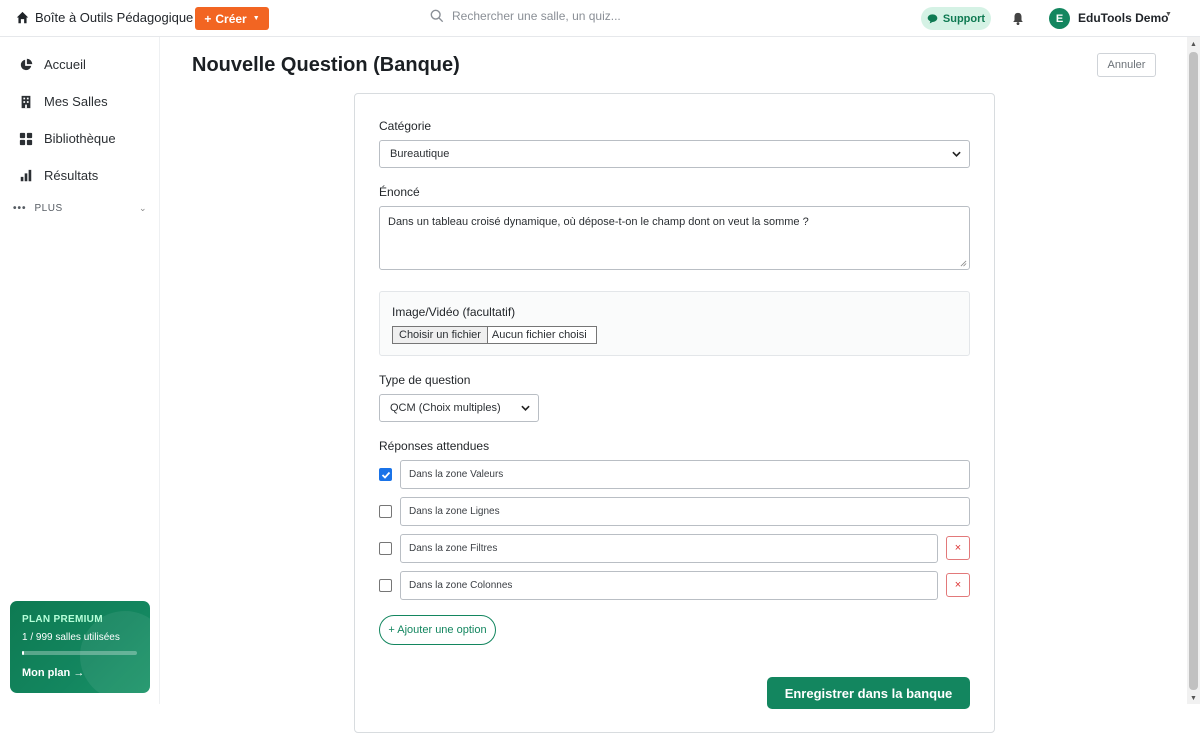 The height and width of the screenshot is (733, 1200). Describe the element at coordinates (71, 175) in the screenshot. I see `sidebar-item-label: Résultats` at that location.